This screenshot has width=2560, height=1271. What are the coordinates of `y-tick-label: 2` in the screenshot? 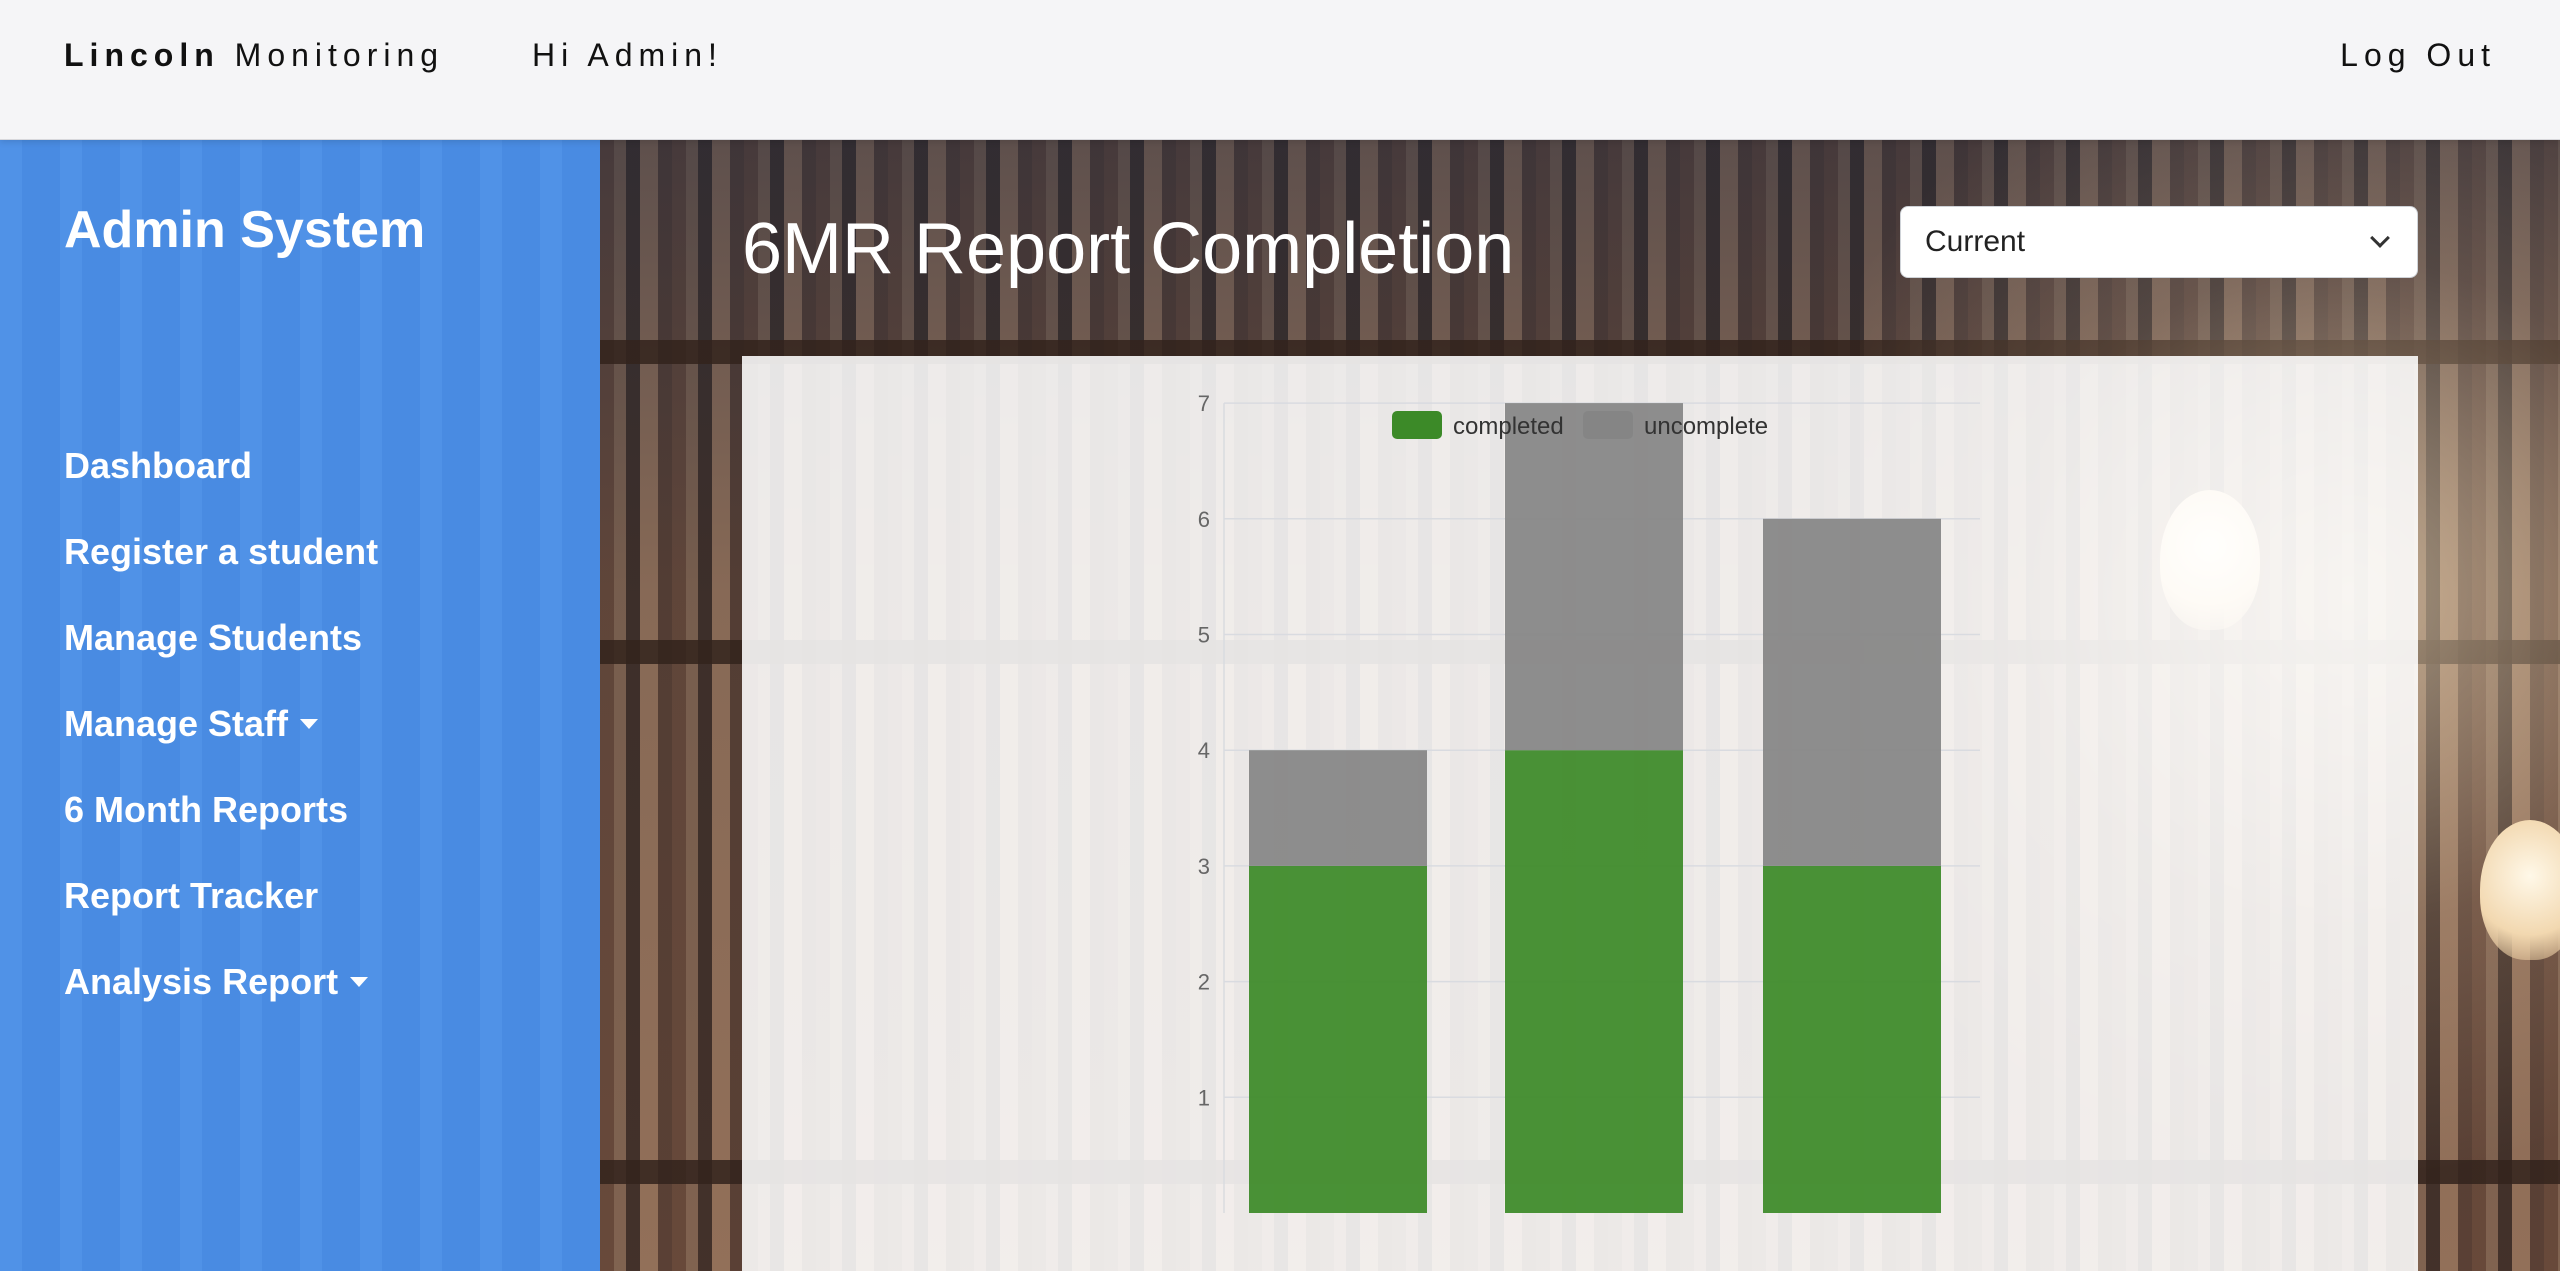 It's located at (1204, 982).